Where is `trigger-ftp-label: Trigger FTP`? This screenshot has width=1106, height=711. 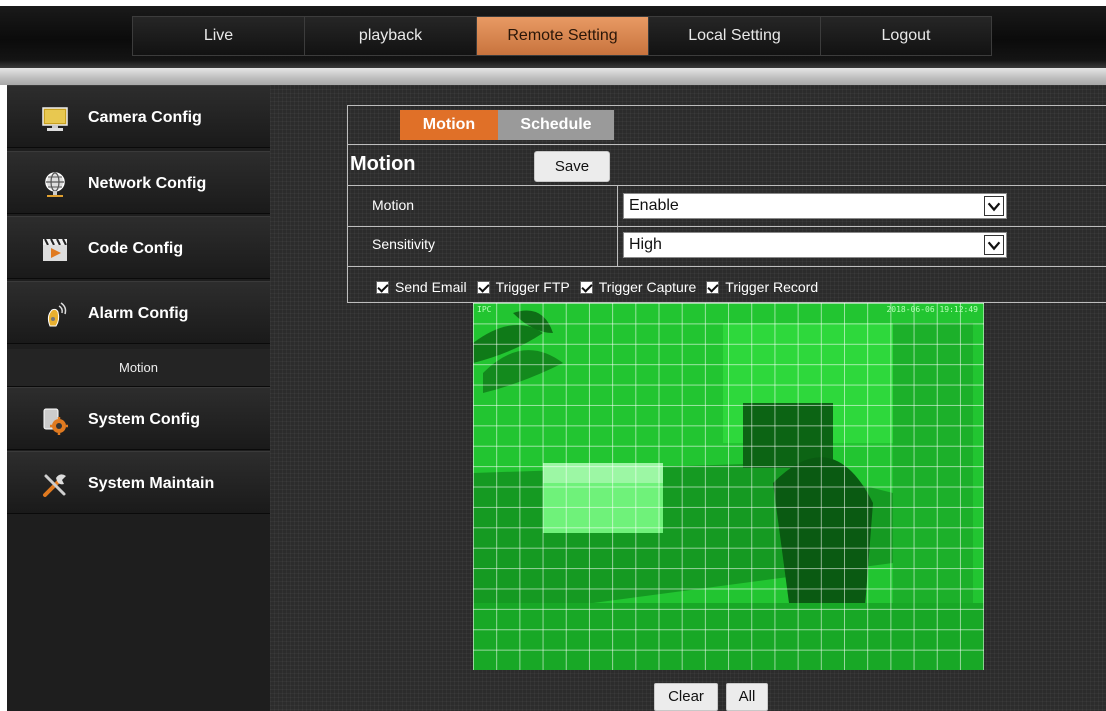 trigger-ftp-label: Trigger FTP is located at coordinates (532, 287).